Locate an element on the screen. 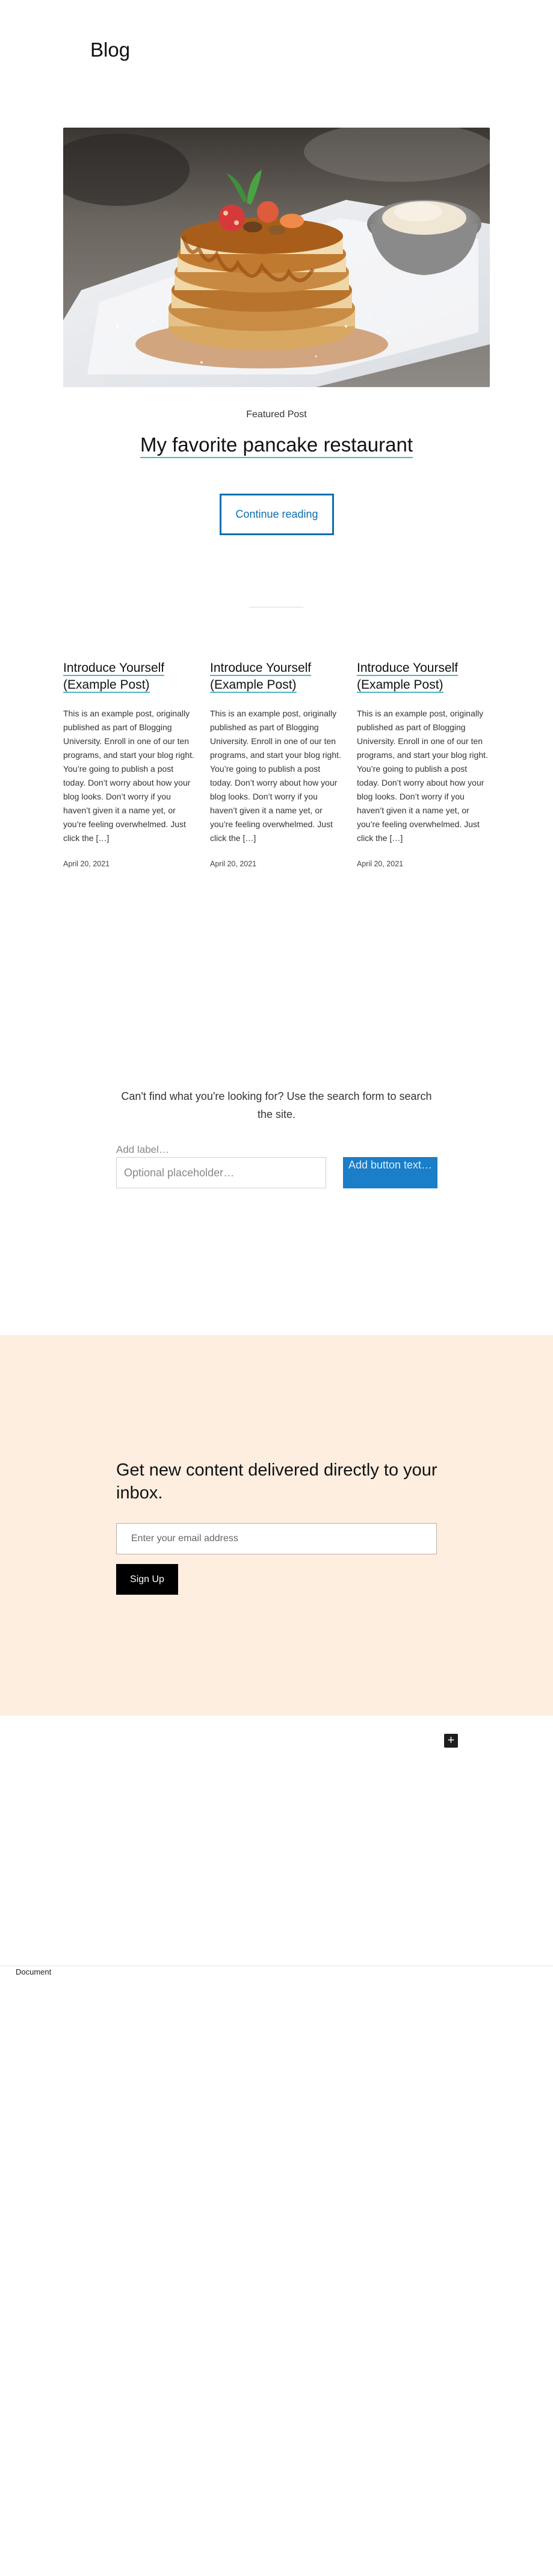 The height and width of the screenshot is (2576, 553). search-input is located at coordinates (221, 1172).